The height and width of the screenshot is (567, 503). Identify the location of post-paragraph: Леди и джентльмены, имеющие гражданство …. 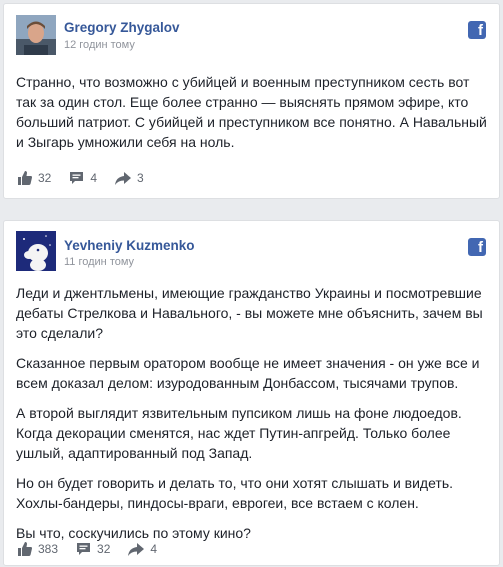
(249, 313).